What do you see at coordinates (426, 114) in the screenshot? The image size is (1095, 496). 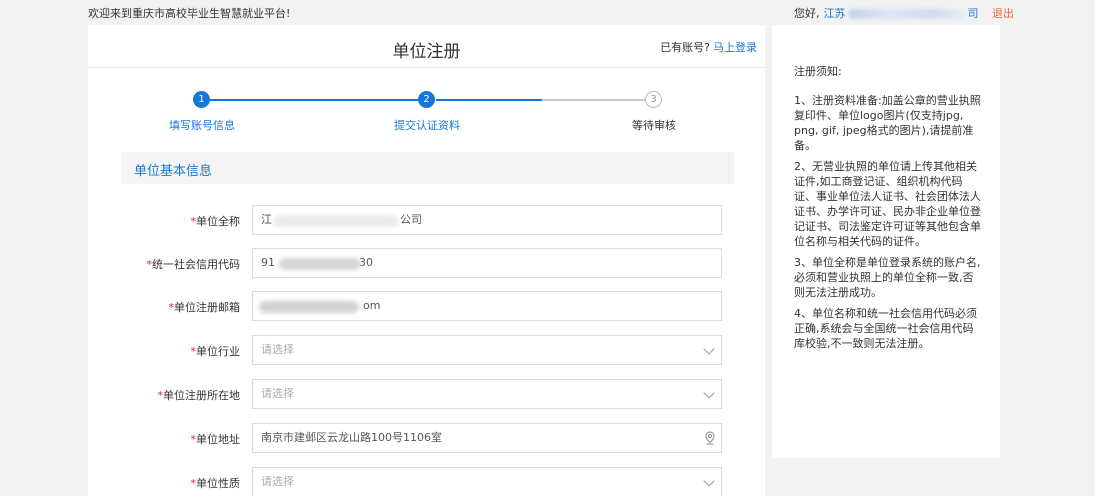 I see `progress-steps: 1 2 3 填写账号信息 提交认证资料 等待审核` at bounding box center [426, 114].